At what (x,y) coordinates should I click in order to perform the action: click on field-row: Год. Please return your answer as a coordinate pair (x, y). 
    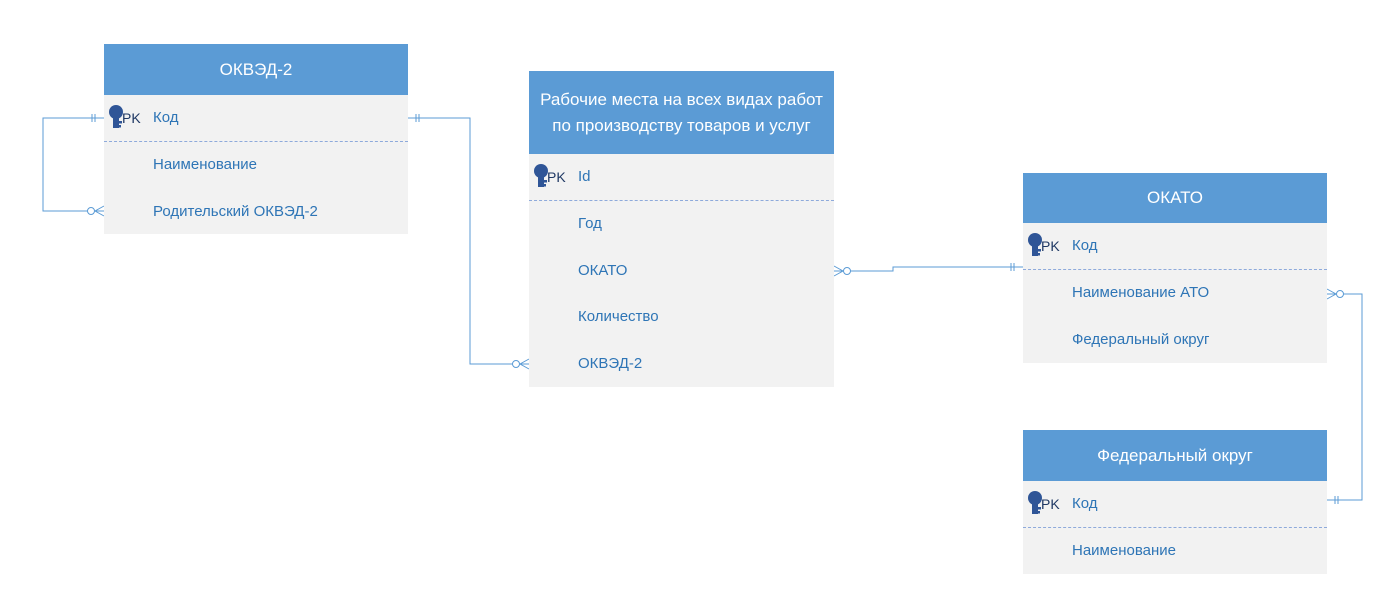
    Looking at the image, I should click on (681, 224).